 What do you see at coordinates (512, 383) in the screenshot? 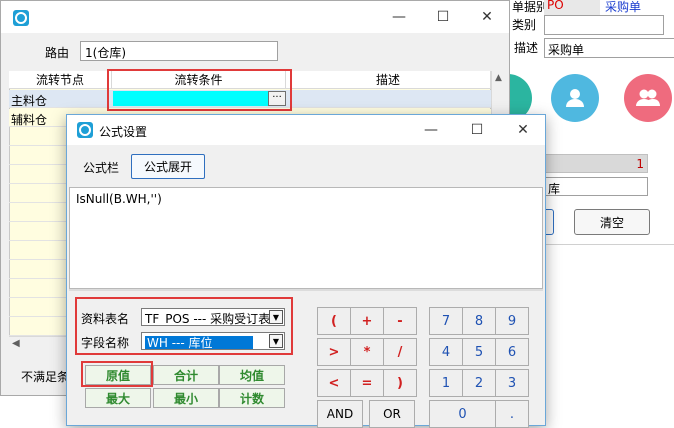
I see `digit-3-button: 3` at bounding box center [512, 383].